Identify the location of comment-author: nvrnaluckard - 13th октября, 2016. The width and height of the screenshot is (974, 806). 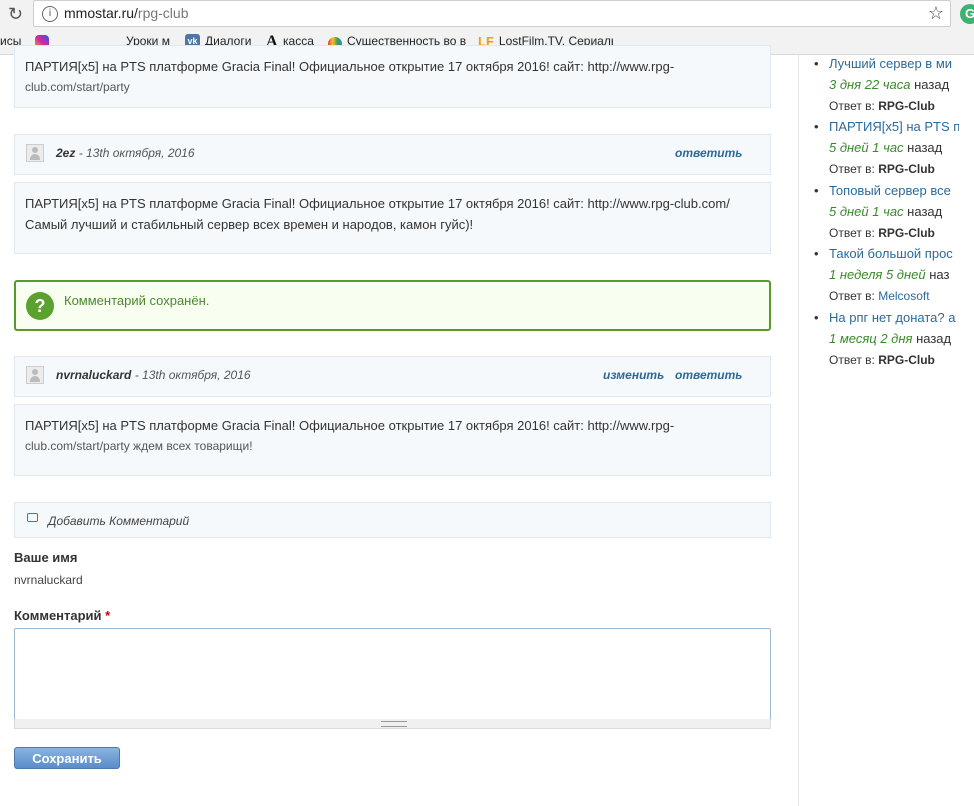
(153, 375).